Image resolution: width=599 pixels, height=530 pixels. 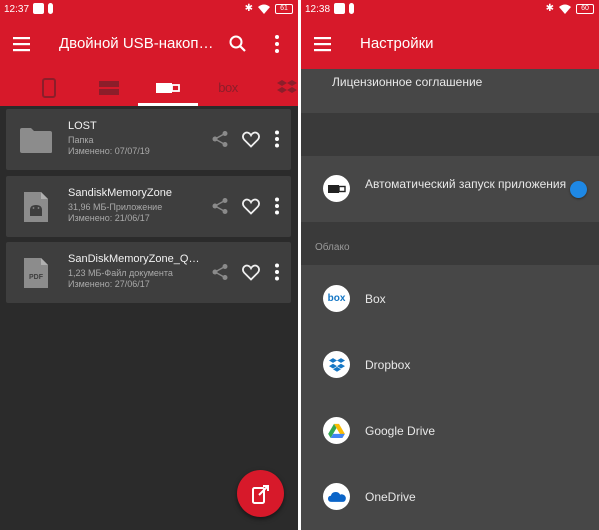 I want to click on sd-card-icon, so click(x=109, y=87).